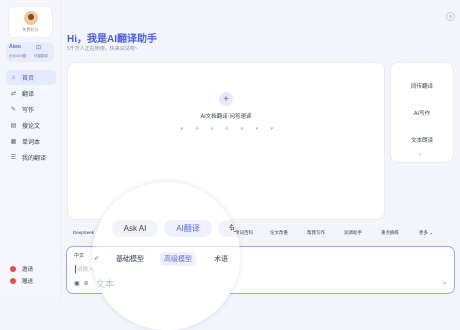 The image size is (460, 330). What do you see at coordinates (229, 228) in the screenshot?
I see `tab-sentence: 句` at bounding box center [229, 228].